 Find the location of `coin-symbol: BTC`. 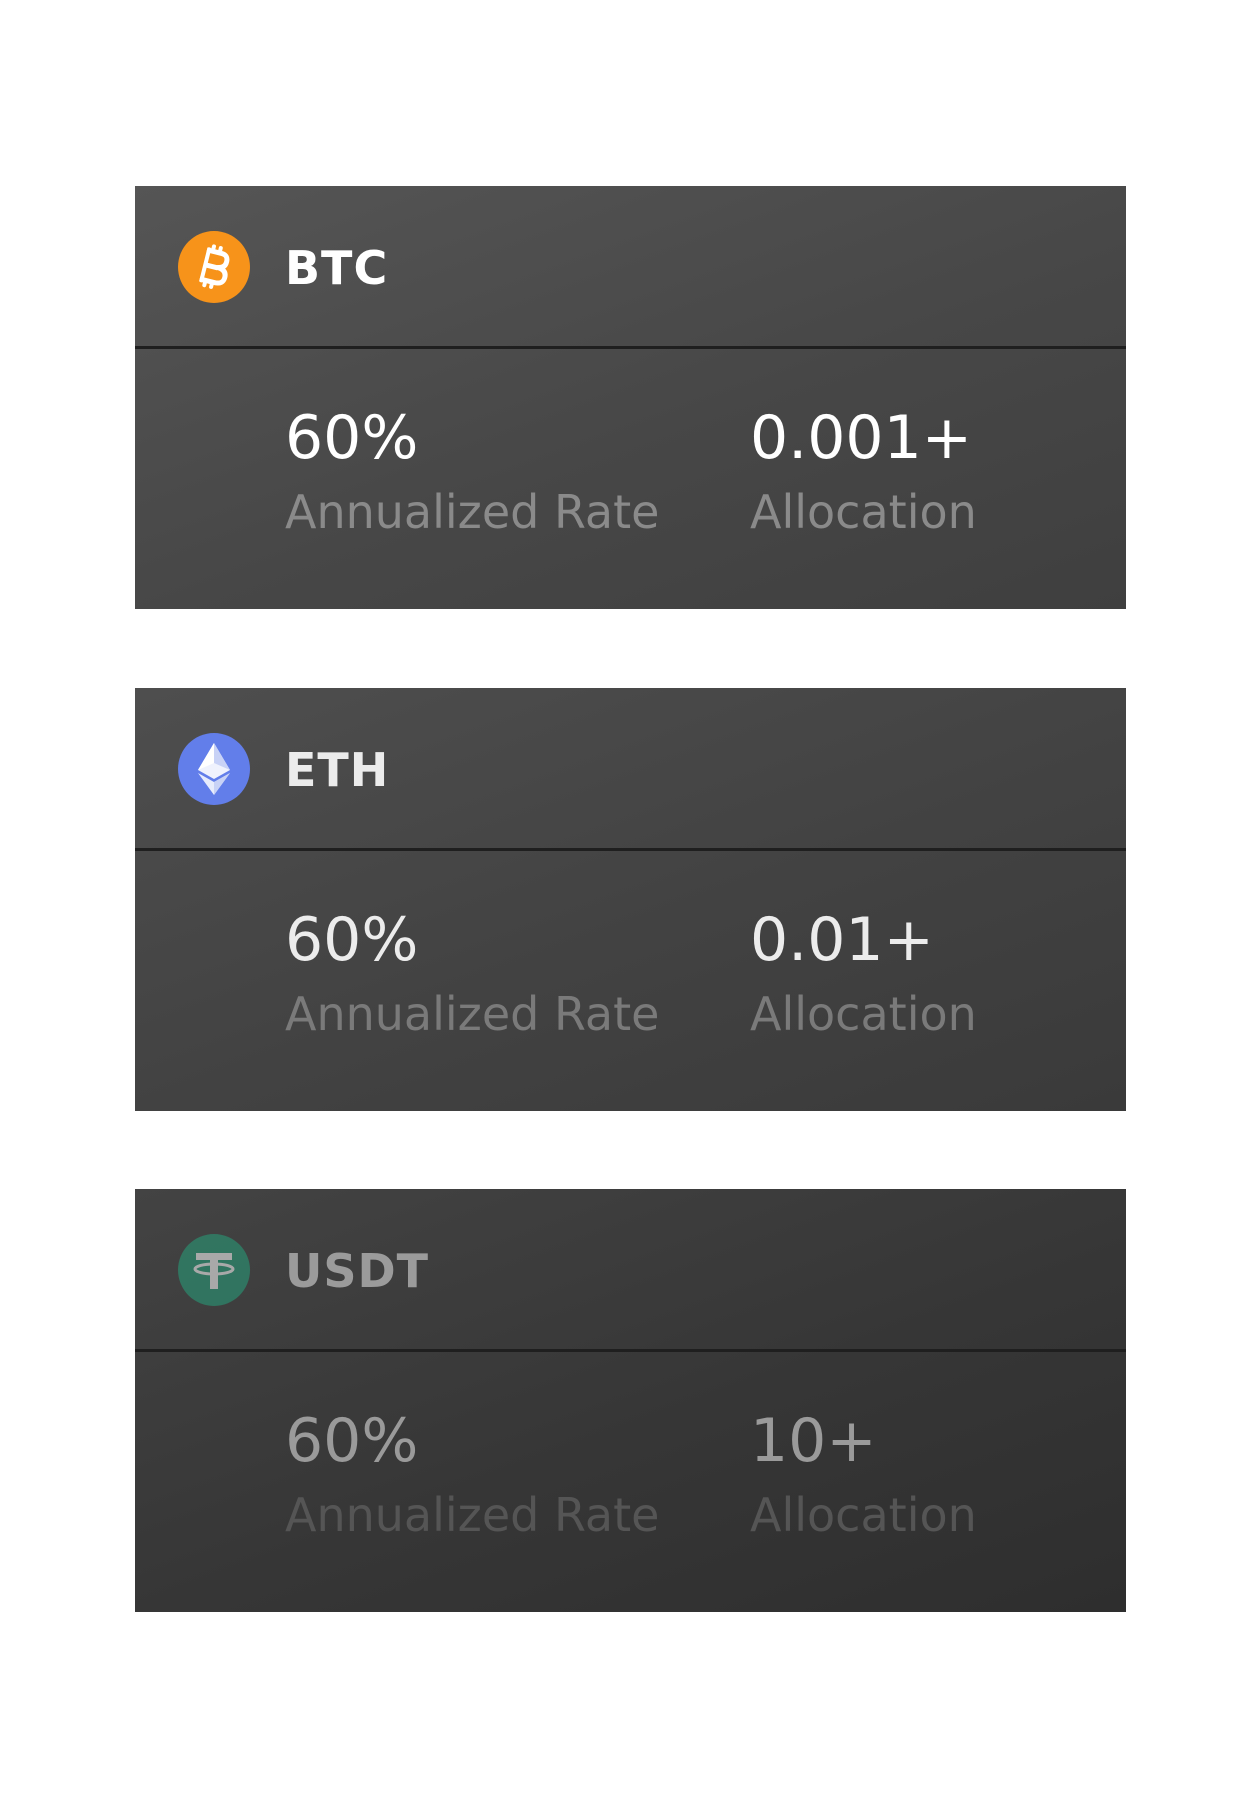

coin-symbol: BTC is located at coordinates (337, 268).